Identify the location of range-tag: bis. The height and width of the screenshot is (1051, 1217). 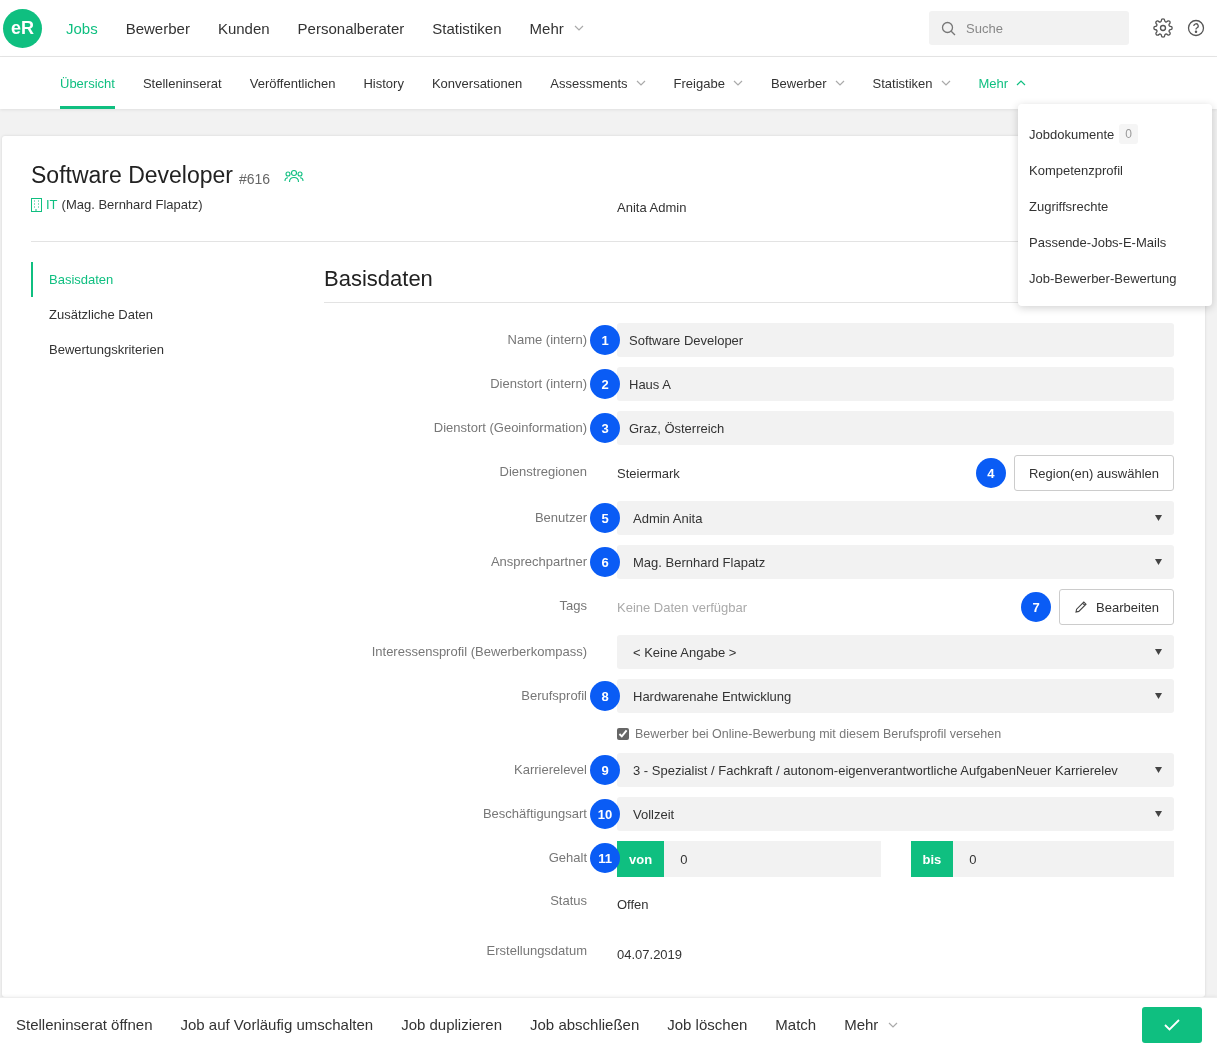
(932, 859).